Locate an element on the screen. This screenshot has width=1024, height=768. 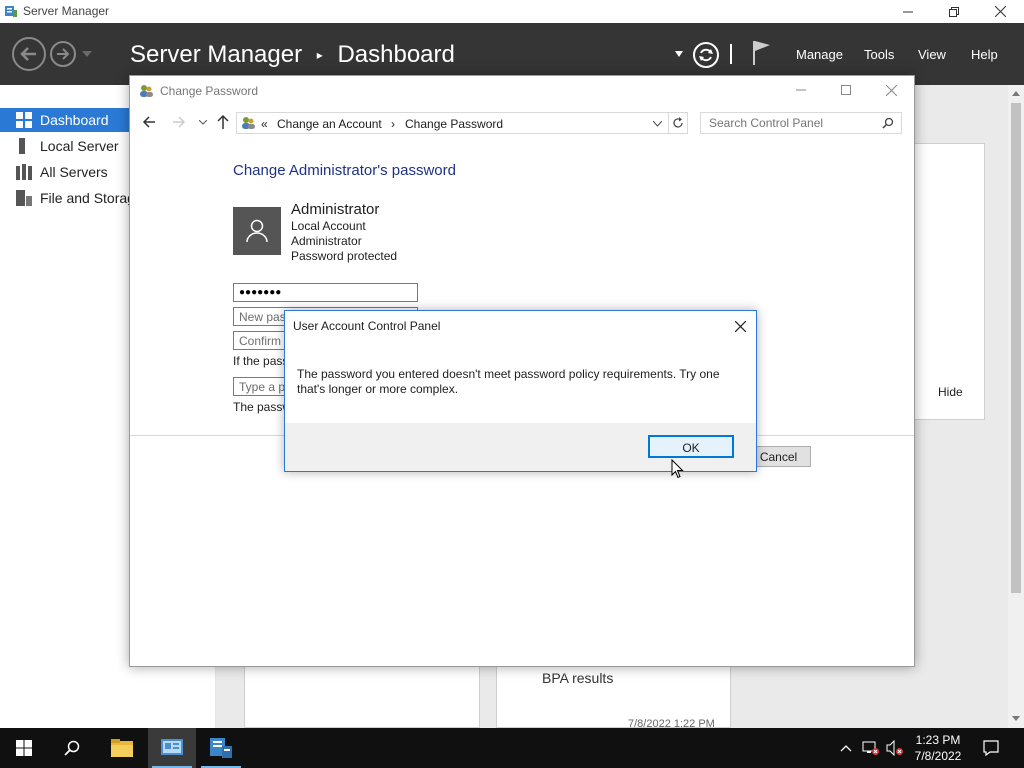
sidebar-item-label: Local Server is located at coordinates (79, 146).